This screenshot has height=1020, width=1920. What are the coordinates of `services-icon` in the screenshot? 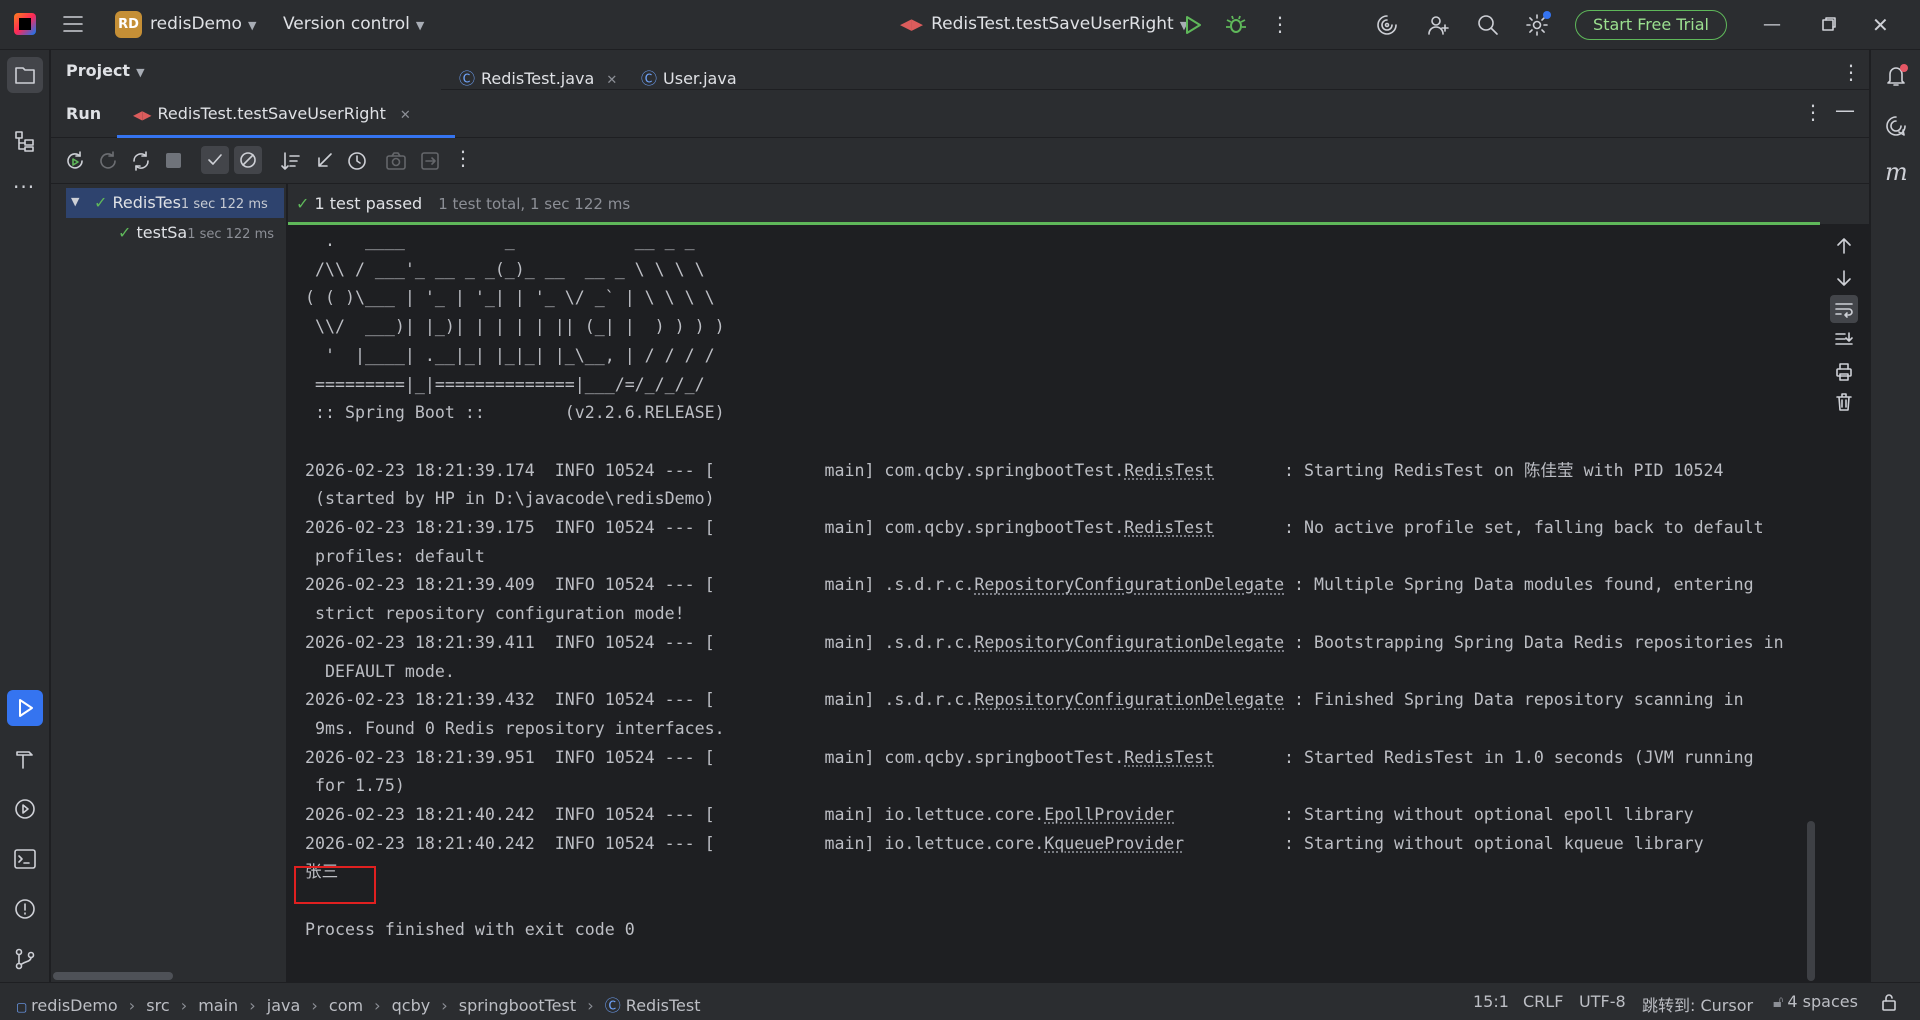 It's located at (25, 809).